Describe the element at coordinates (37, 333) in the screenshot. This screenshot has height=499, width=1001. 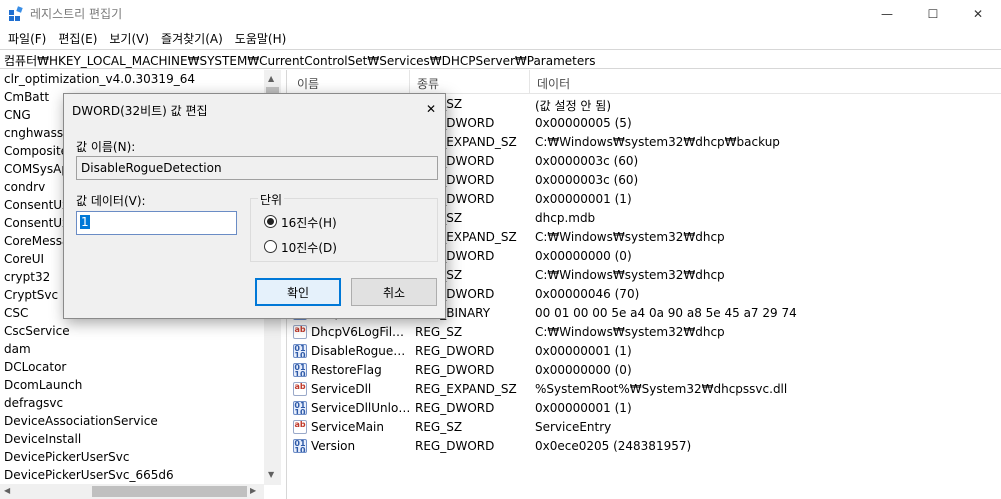
I see `tree-item: CscService` at that location.